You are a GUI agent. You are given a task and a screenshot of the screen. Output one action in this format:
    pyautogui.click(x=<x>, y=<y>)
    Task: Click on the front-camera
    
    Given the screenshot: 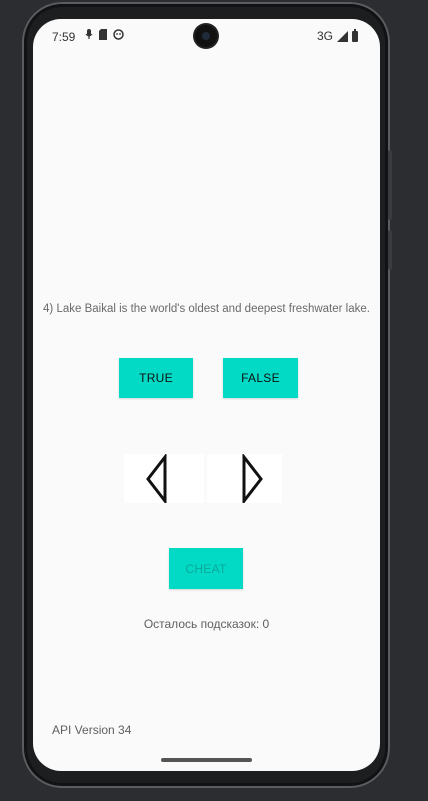 What is the action you would take?
    pyautogui.click(x=206, y=36)
    